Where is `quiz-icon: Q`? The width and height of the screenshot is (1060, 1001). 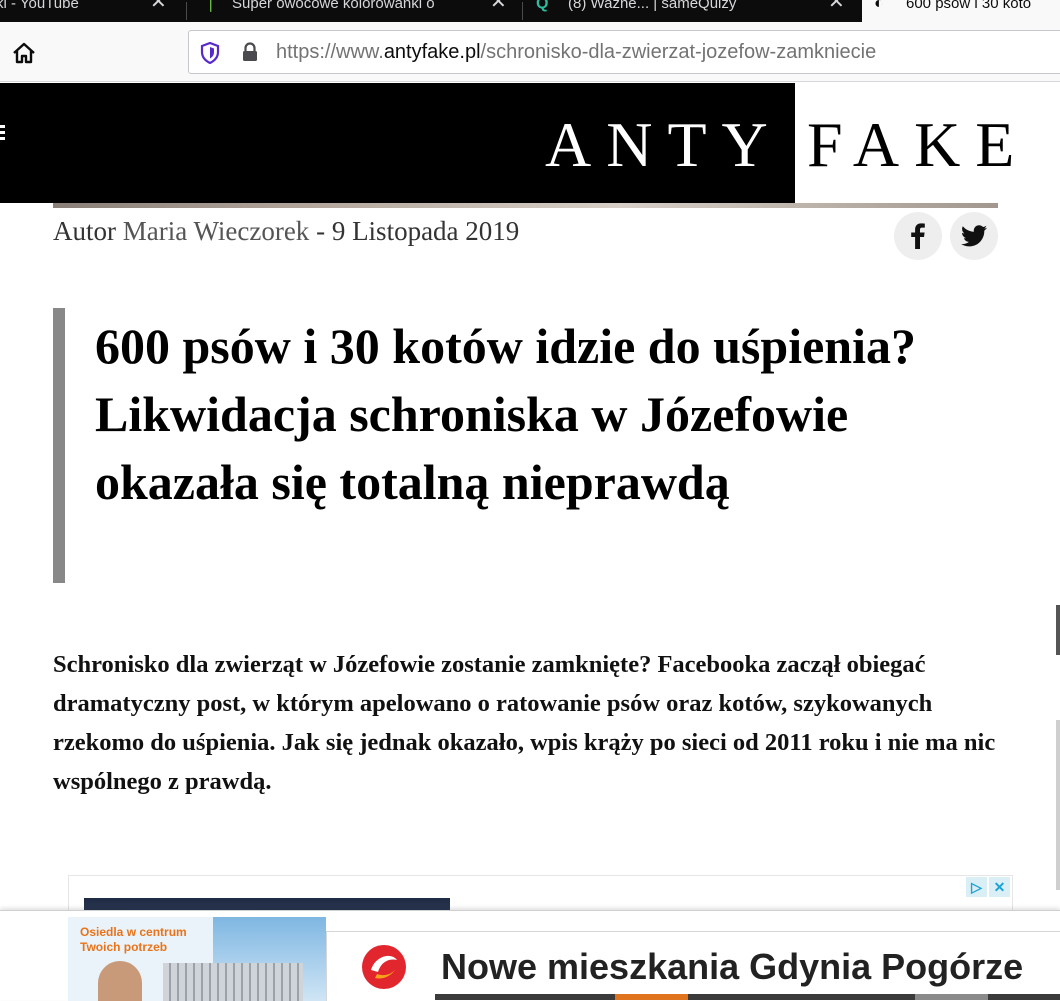 quiz-icon: Q is located at coordinates (542, 6).